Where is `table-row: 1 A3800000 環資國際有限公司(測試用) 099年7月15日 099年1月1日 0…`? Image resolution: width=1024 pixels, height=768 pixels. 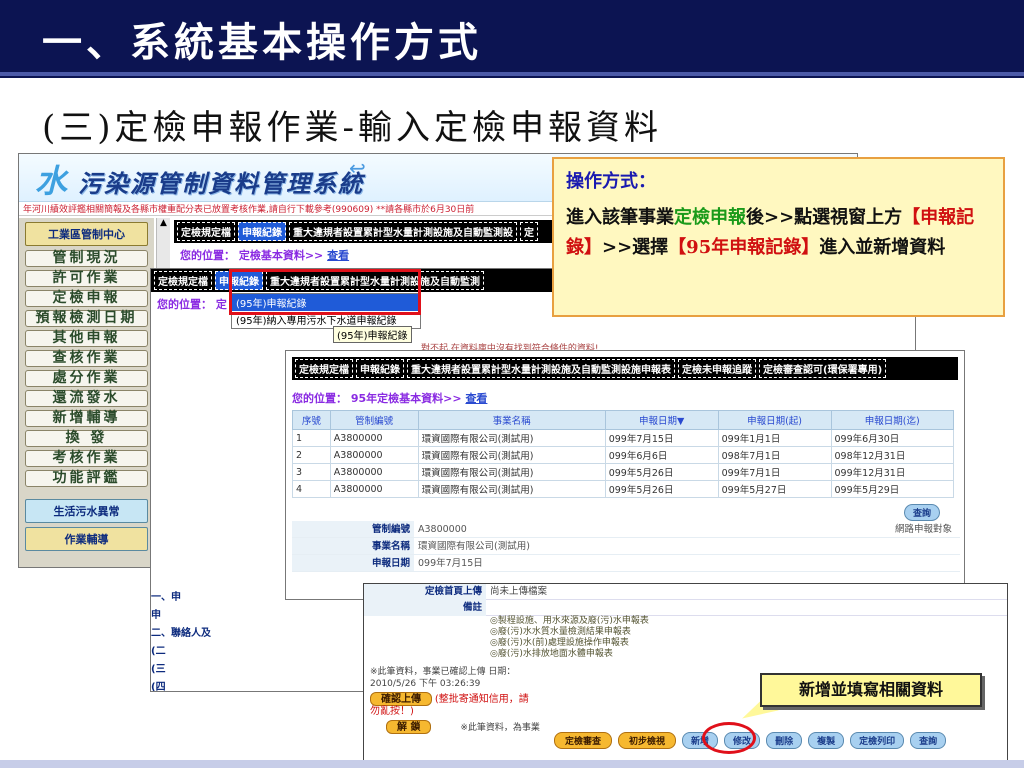 table-row: 1 A3800000 環資國際有限公司(測試用) 099年7月15日 099年1月1日 0… is located at coordinates (623, 438).